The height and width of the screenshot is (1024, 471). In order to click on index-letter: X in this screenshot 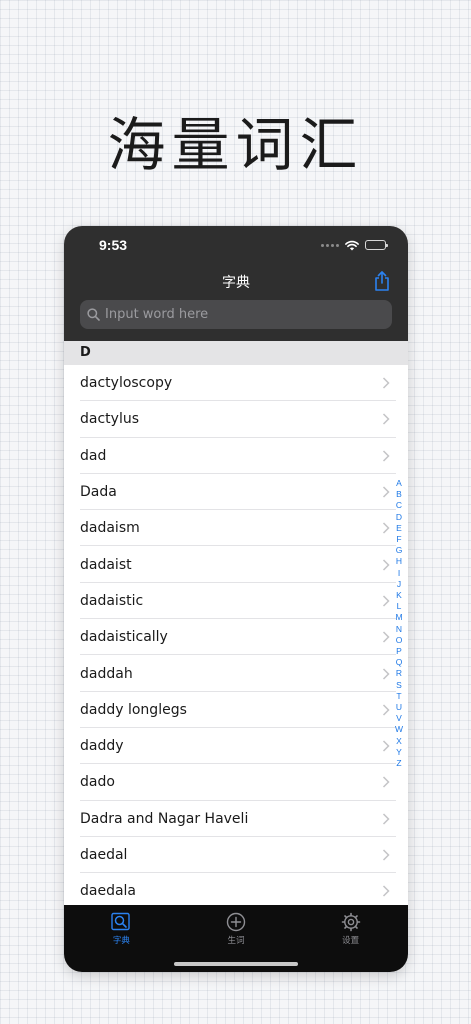, I will do `click(399, 741)`.